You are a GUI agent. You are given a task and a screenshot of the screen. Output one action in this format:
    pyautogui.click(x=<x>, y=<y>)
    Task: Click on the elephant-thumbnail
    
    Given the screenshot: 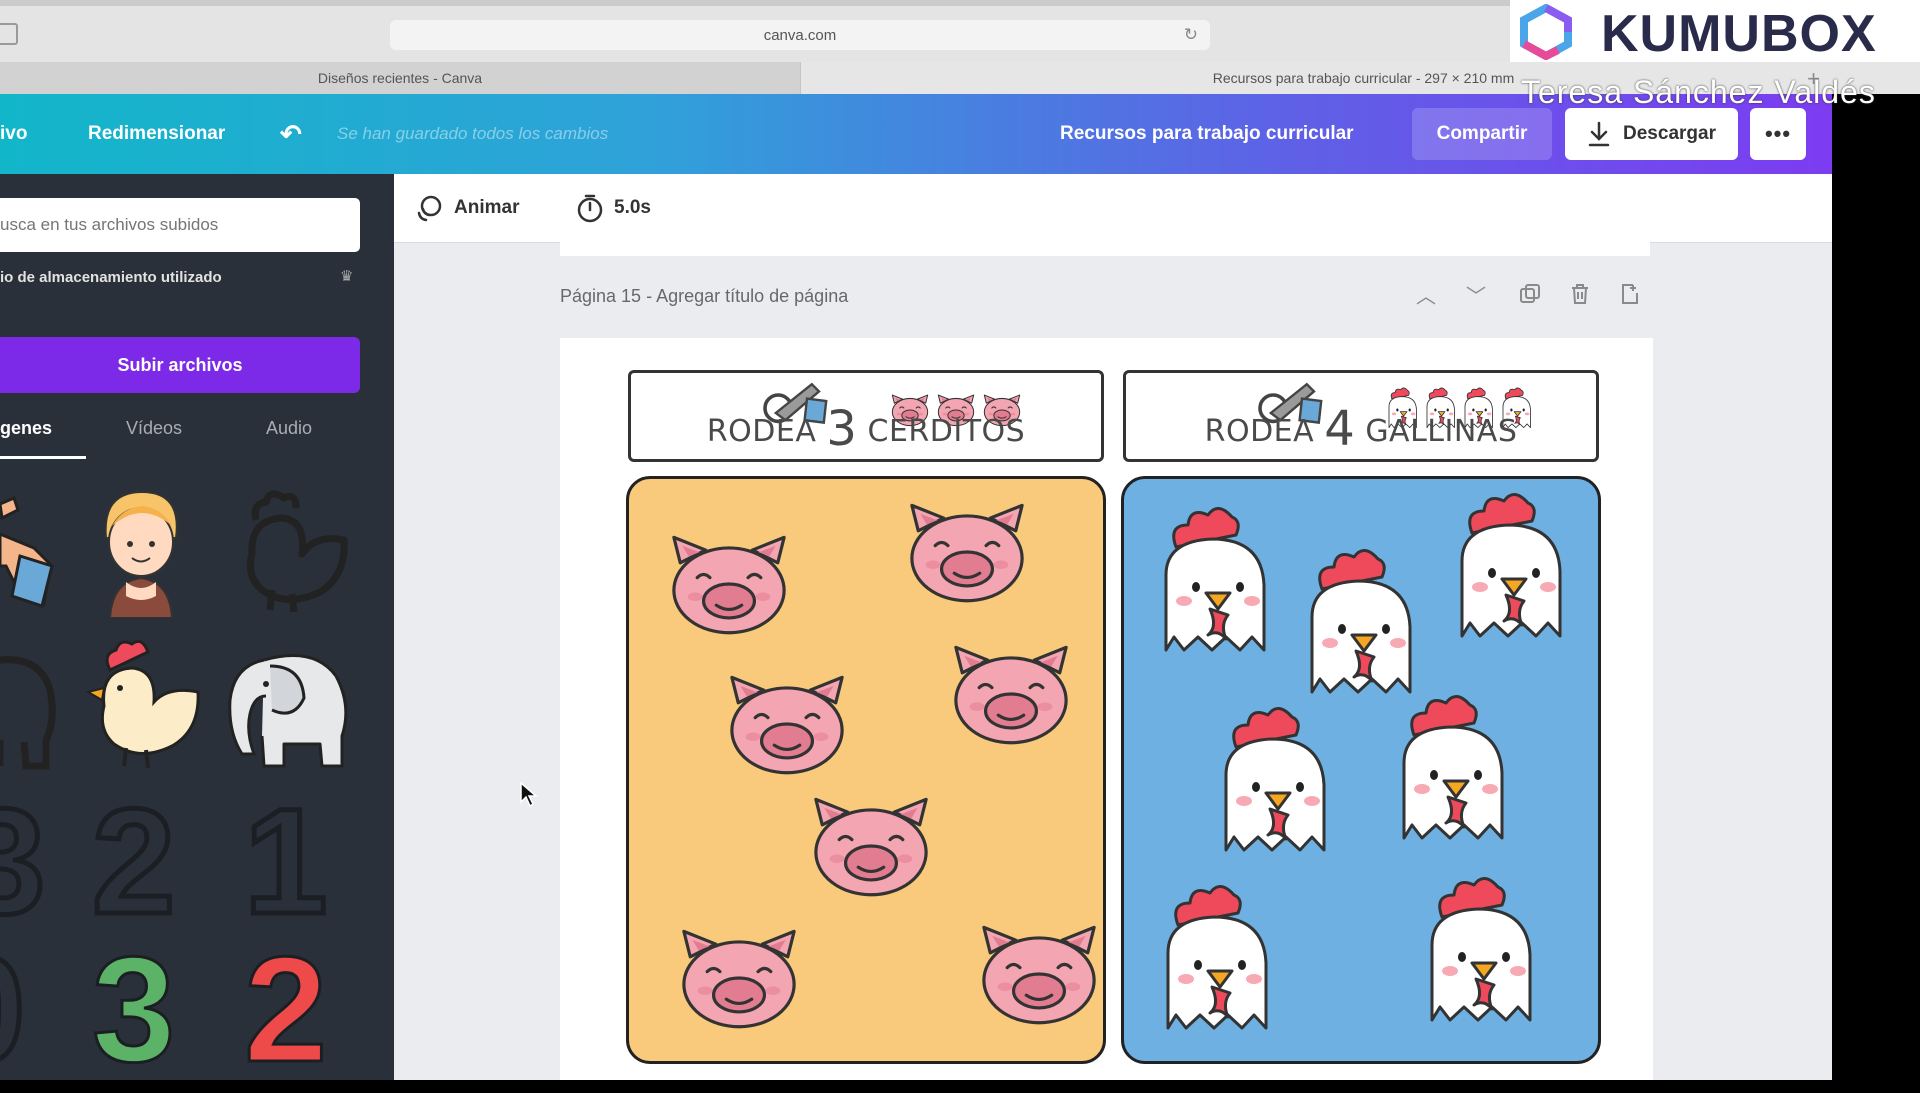 What is the action you would take?
    pyautogui.click(x=291, y=703)
    